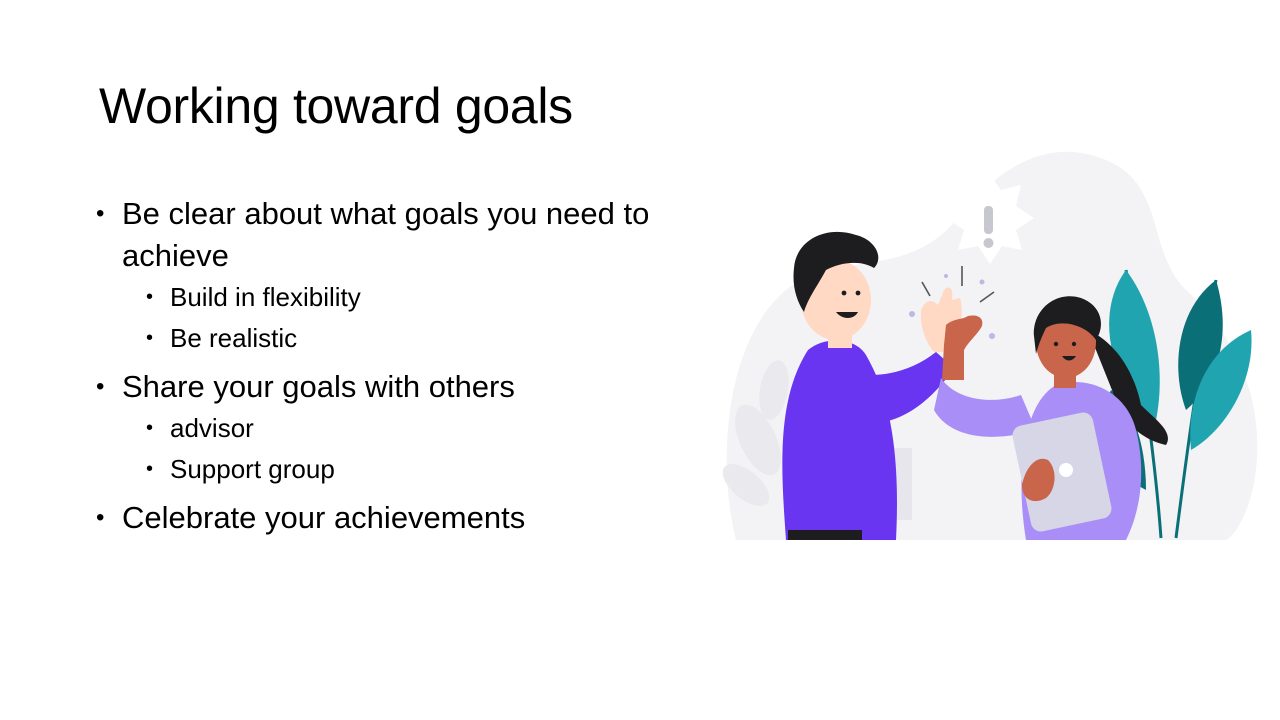 The width and height of the screenshot is (1280, 720). I want to click on sub-bullet-list: advisor Support group, so click(419, 449).